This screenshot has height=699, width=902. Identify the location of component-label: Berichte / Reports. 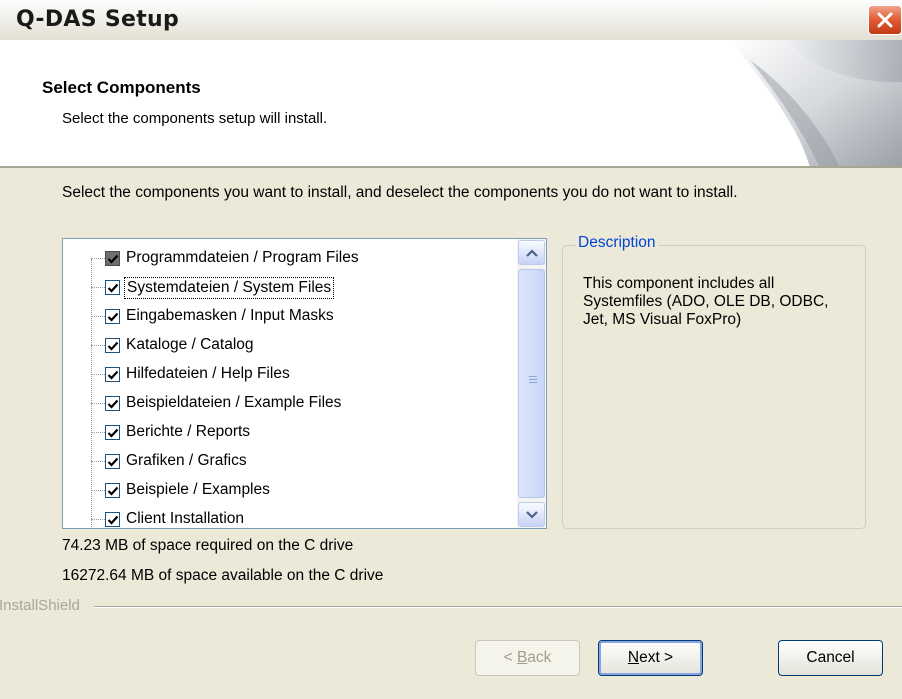
(188, 431).